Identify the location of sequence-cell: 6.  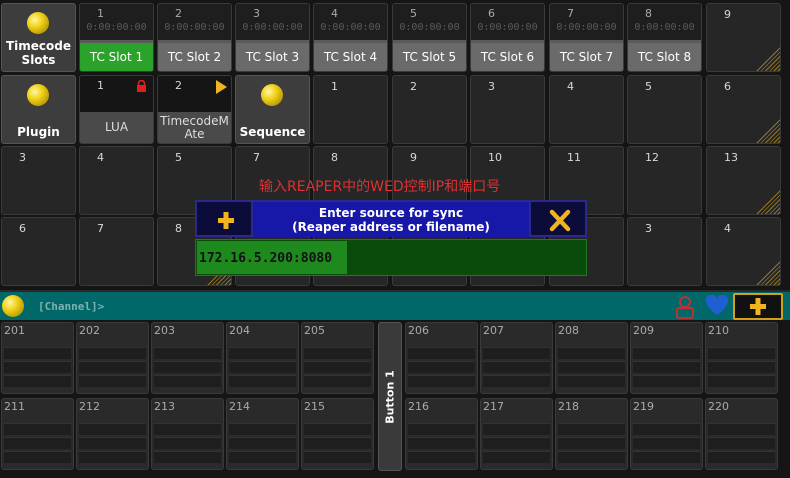
(743, 109).